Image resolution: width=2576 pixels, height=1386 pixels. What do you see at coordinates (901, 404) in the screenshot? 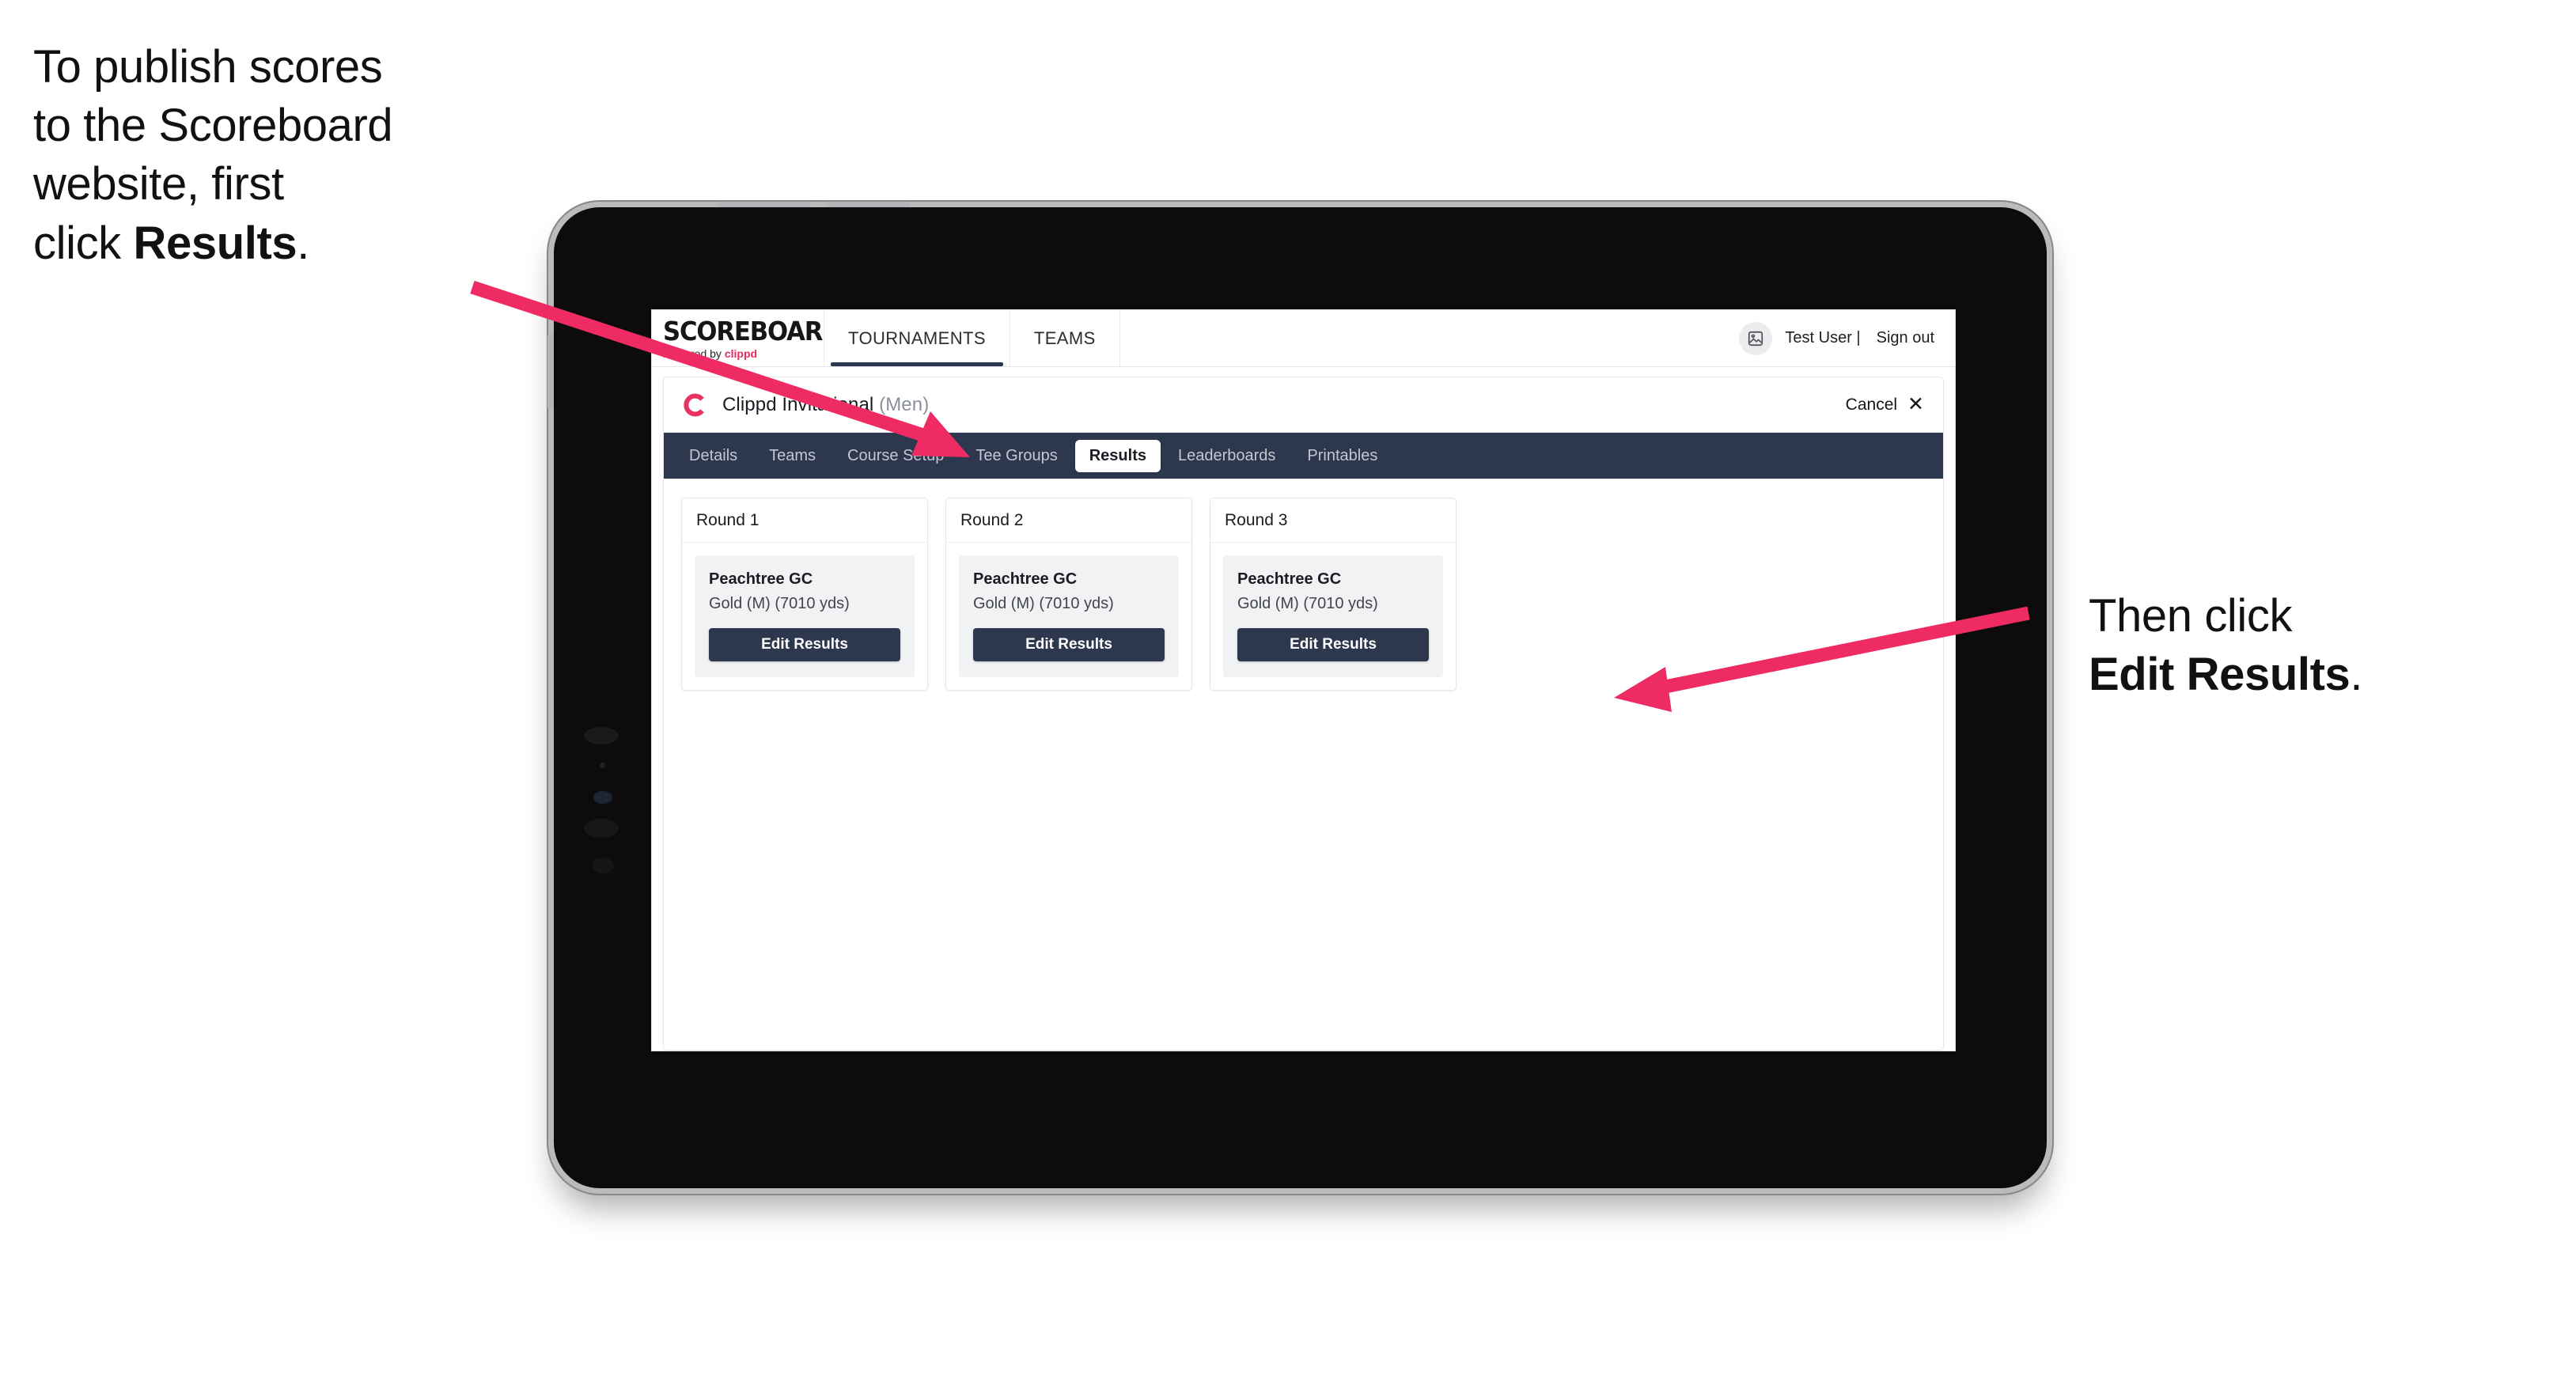
I see `tournament-title-gender: (Men)` at bounding box center [901, 404].